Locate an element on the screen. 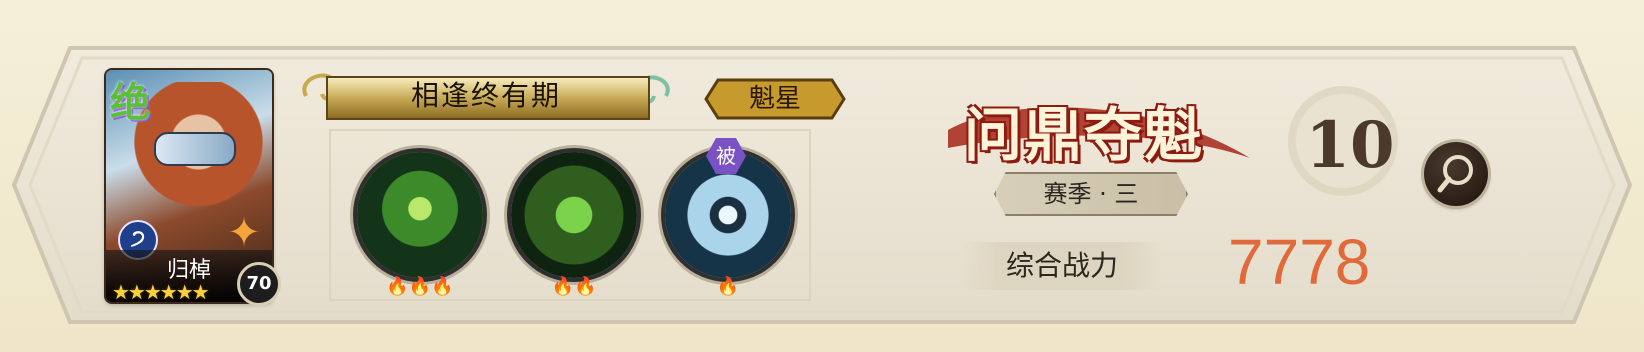  search-button is located at coordinates (1456, 174).